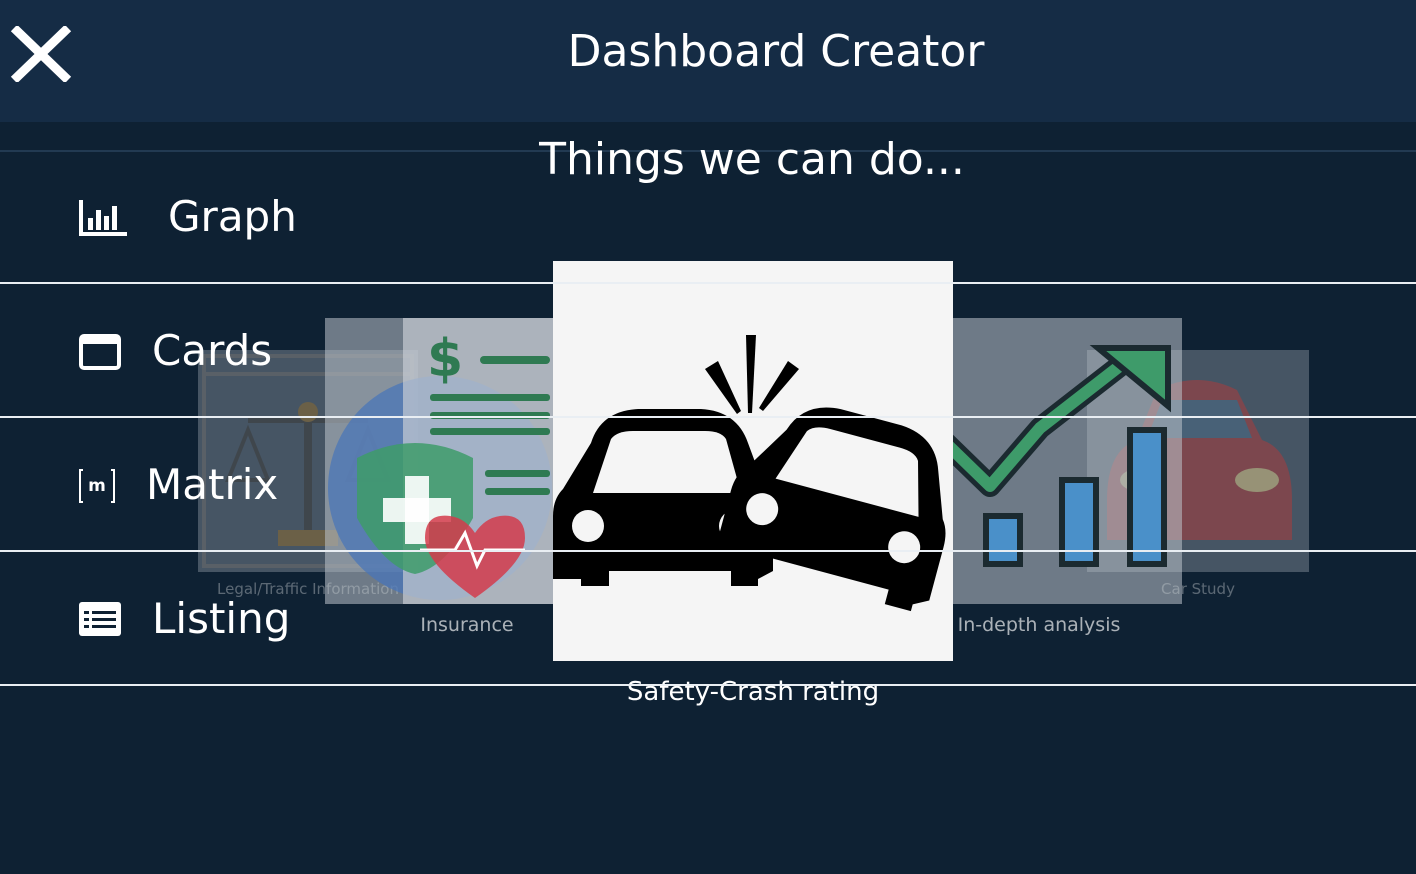  I want to click on list-icon, so click(100, 619).